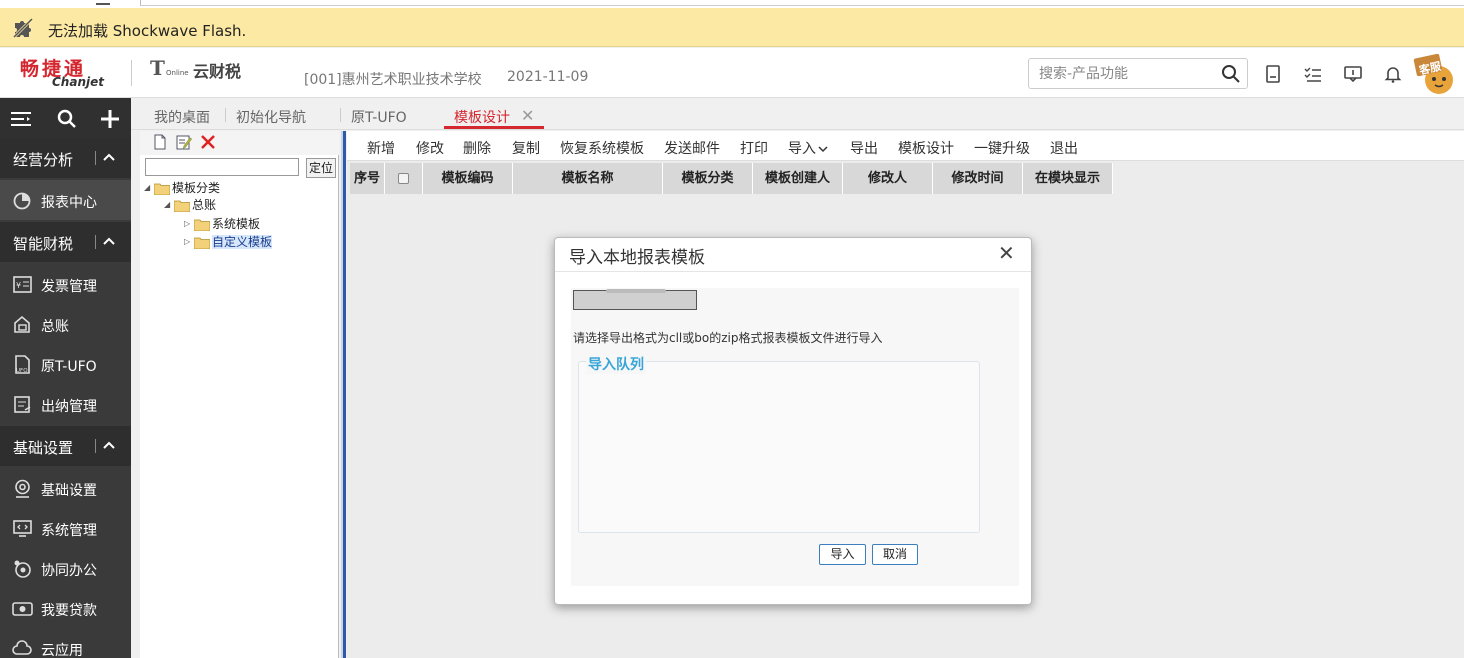  What do you see at coordinates (65, 643) in the screenshot?
I see `sidebar-item-cloud-apps: 云应用` at bounding box center [65, 643].